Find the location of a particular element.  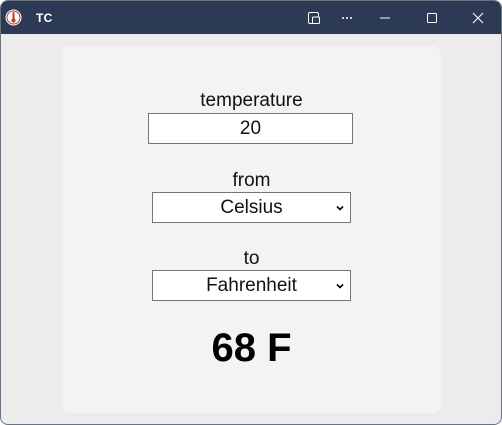

maximize-button is located at coordinates (432, 17).